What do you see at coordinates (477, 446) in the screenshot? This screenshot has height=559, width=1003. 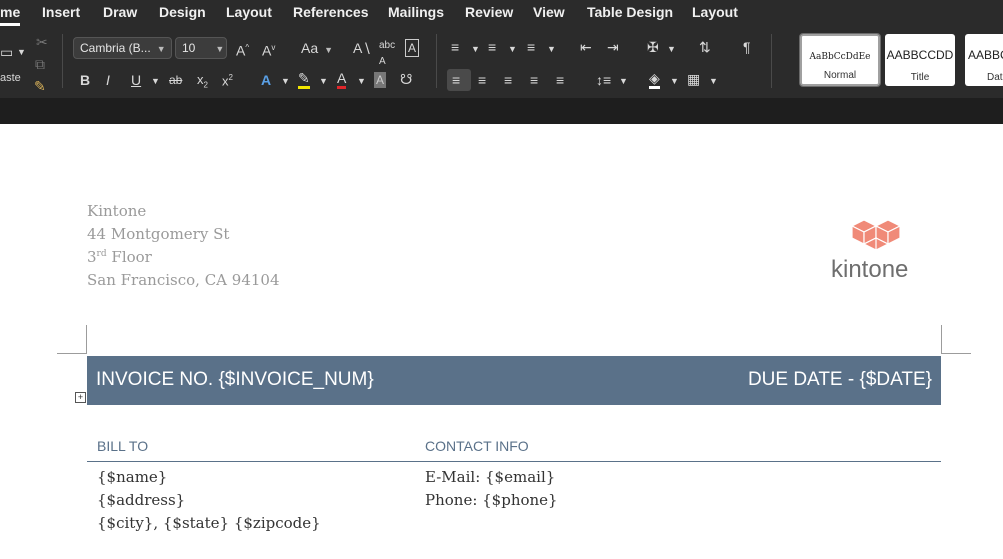 I see `contact-info-heading: CONTACT INFO` at bounding box center [477, 446].